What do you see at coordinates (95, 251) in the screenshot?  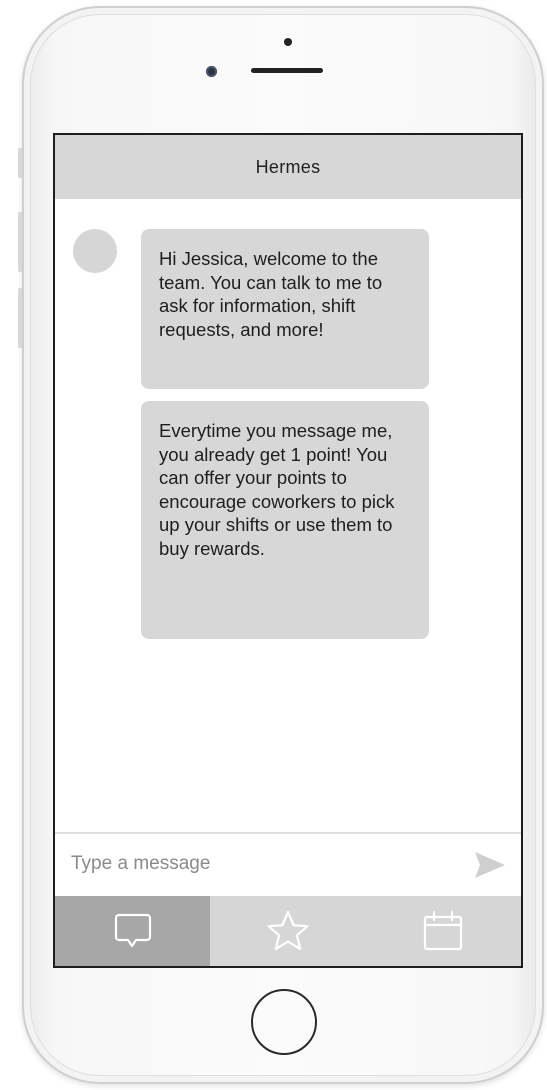 I see `bot-avatar` at bounding box center [95, 251].